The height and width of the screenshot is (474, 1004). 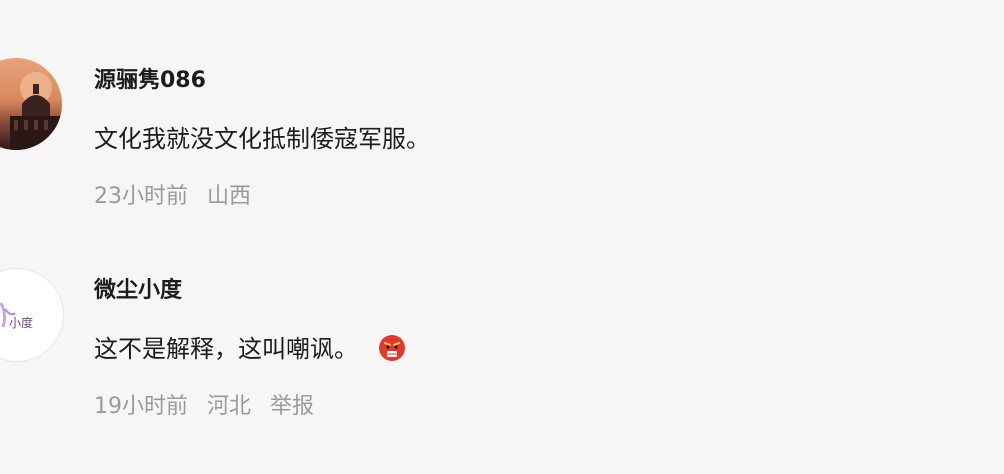 What do you see at coordinates (141, 406) in the screenshot?
I see `comment-time: 19小时前` at bounding box center [141, 406].